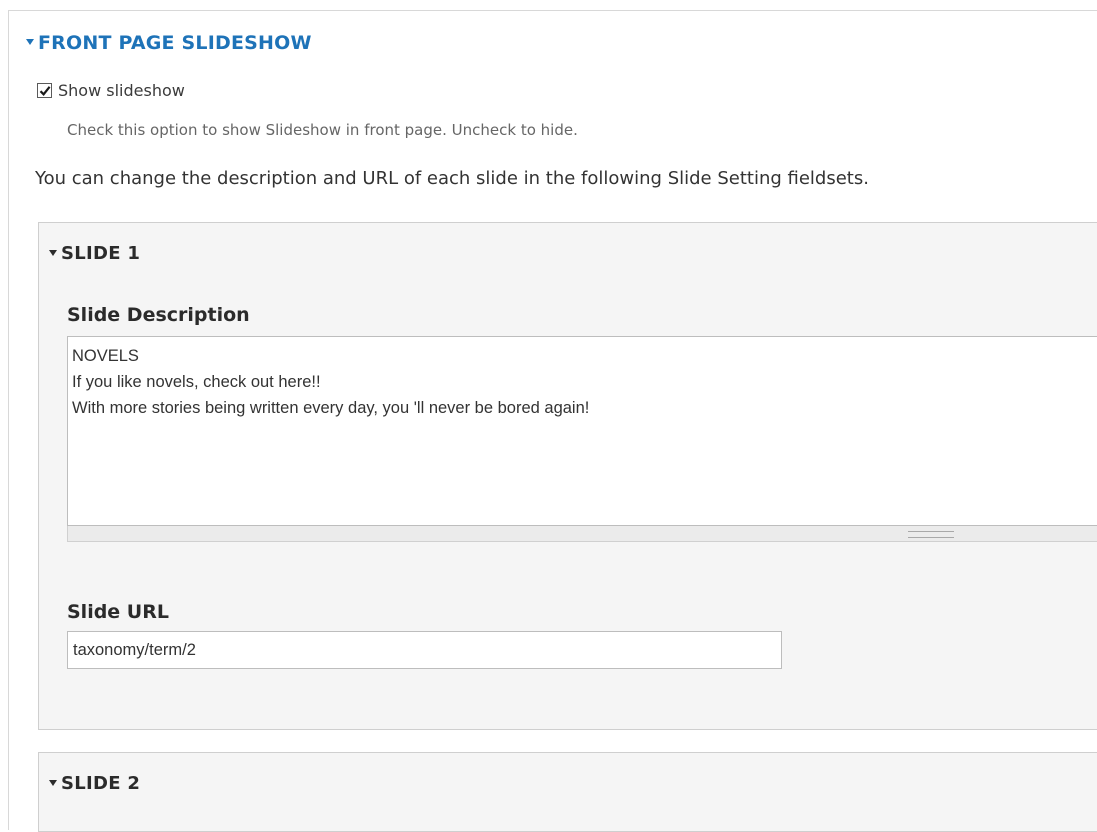 This screenshot has height=832, width=1097. I want to click on slide-2-title: SLIDE 2, so click(101, 783).